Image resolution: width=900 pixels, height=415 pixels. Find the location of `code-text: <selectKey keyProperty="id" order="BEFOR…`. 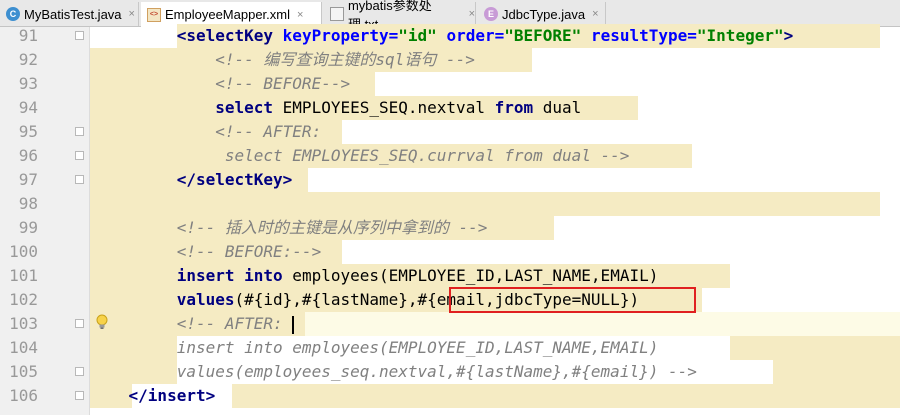

code-text: <selectKey keyProperty="id" order="BEFOR… is located at coordinates (485, 35).